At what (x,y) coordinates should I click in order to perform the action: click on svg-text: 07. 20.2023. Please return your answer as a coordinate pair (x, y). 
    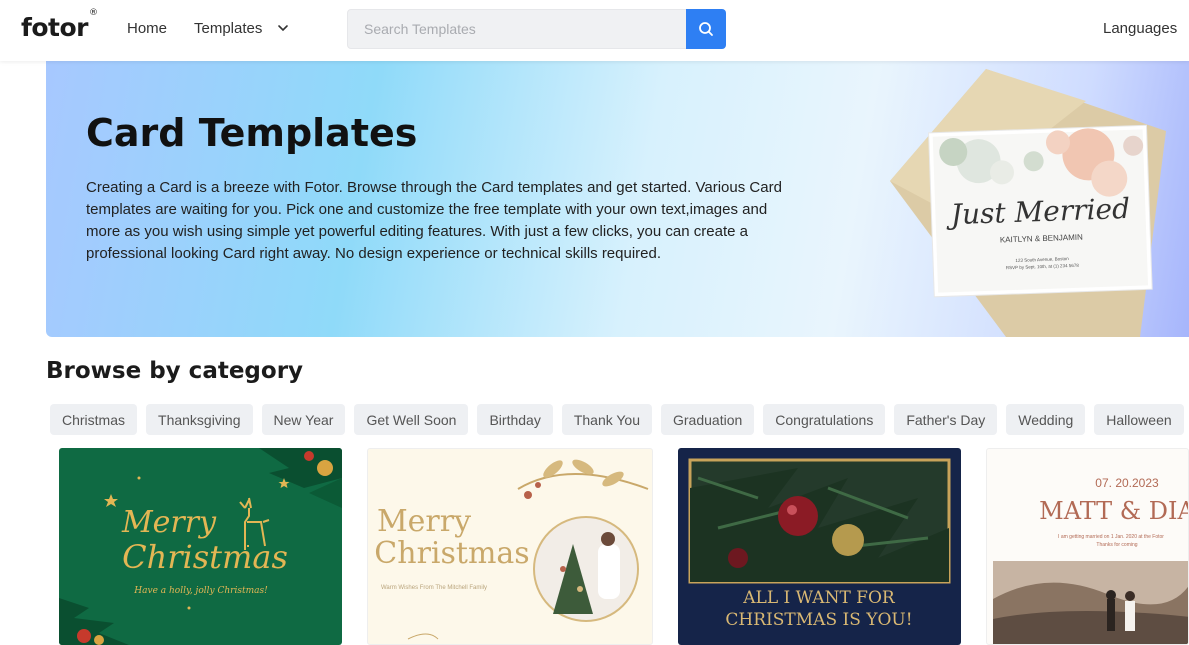
    Looking at the image, I should click on (1127, 483).